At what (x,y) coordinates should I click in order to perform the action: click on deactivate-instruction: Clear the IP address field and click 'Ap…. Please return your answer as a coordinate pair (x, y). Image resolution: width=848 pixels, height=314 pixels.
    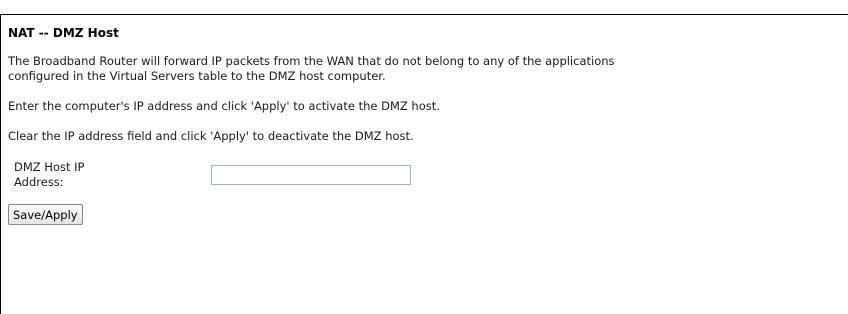
    Looking at the image, I should click on (211, 136).